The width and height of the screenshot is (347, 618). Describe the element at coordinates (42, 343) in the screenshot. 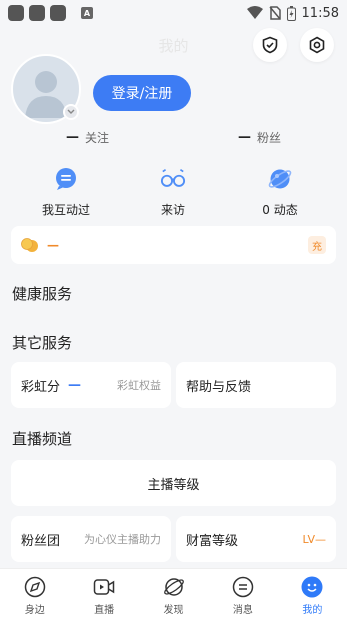

I see `other-services-heading: 其它服务` at that location.